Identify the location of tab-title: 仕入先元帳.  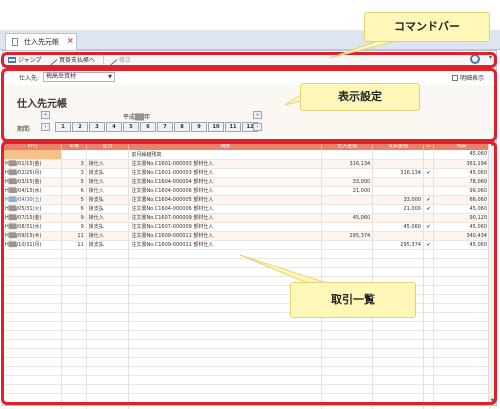
(41, 42).